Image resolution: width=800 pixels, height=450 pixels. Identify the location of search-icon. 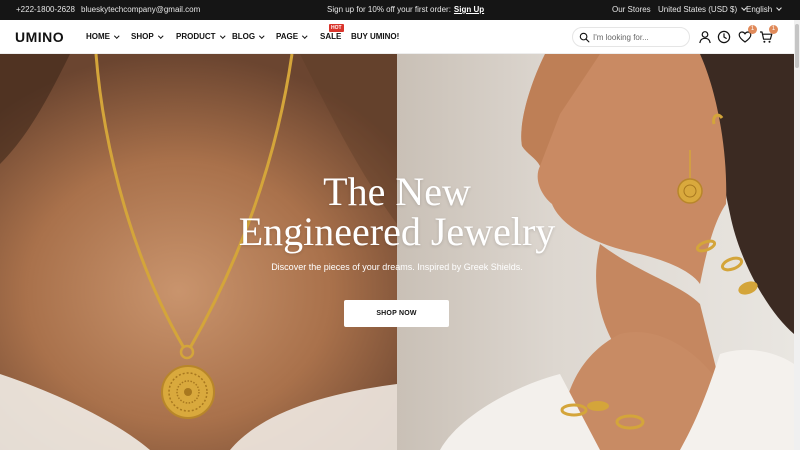
(584, 37).